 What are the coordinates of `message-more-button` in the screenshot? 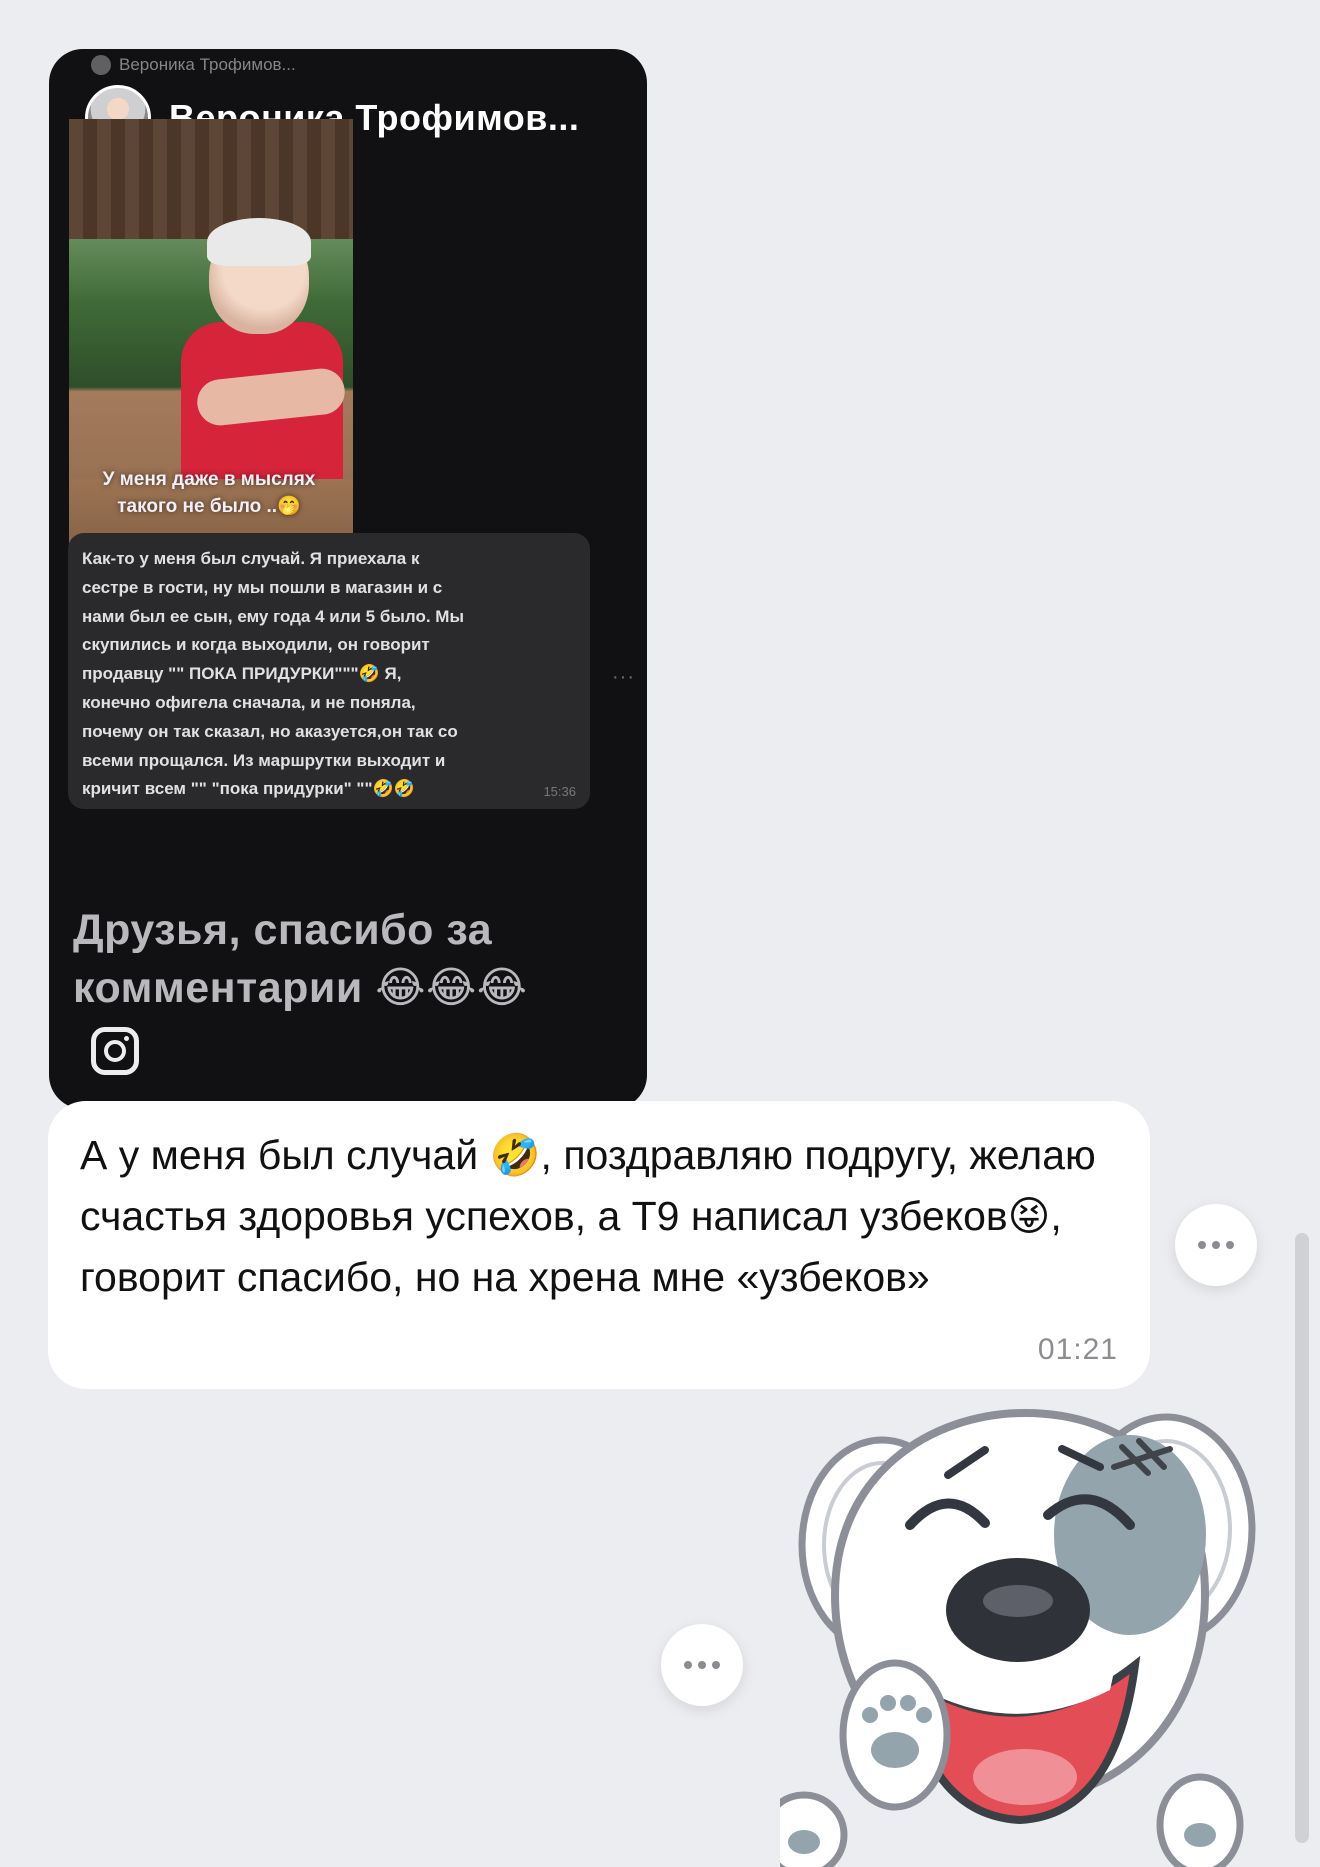 It's located at (1216, 1245).